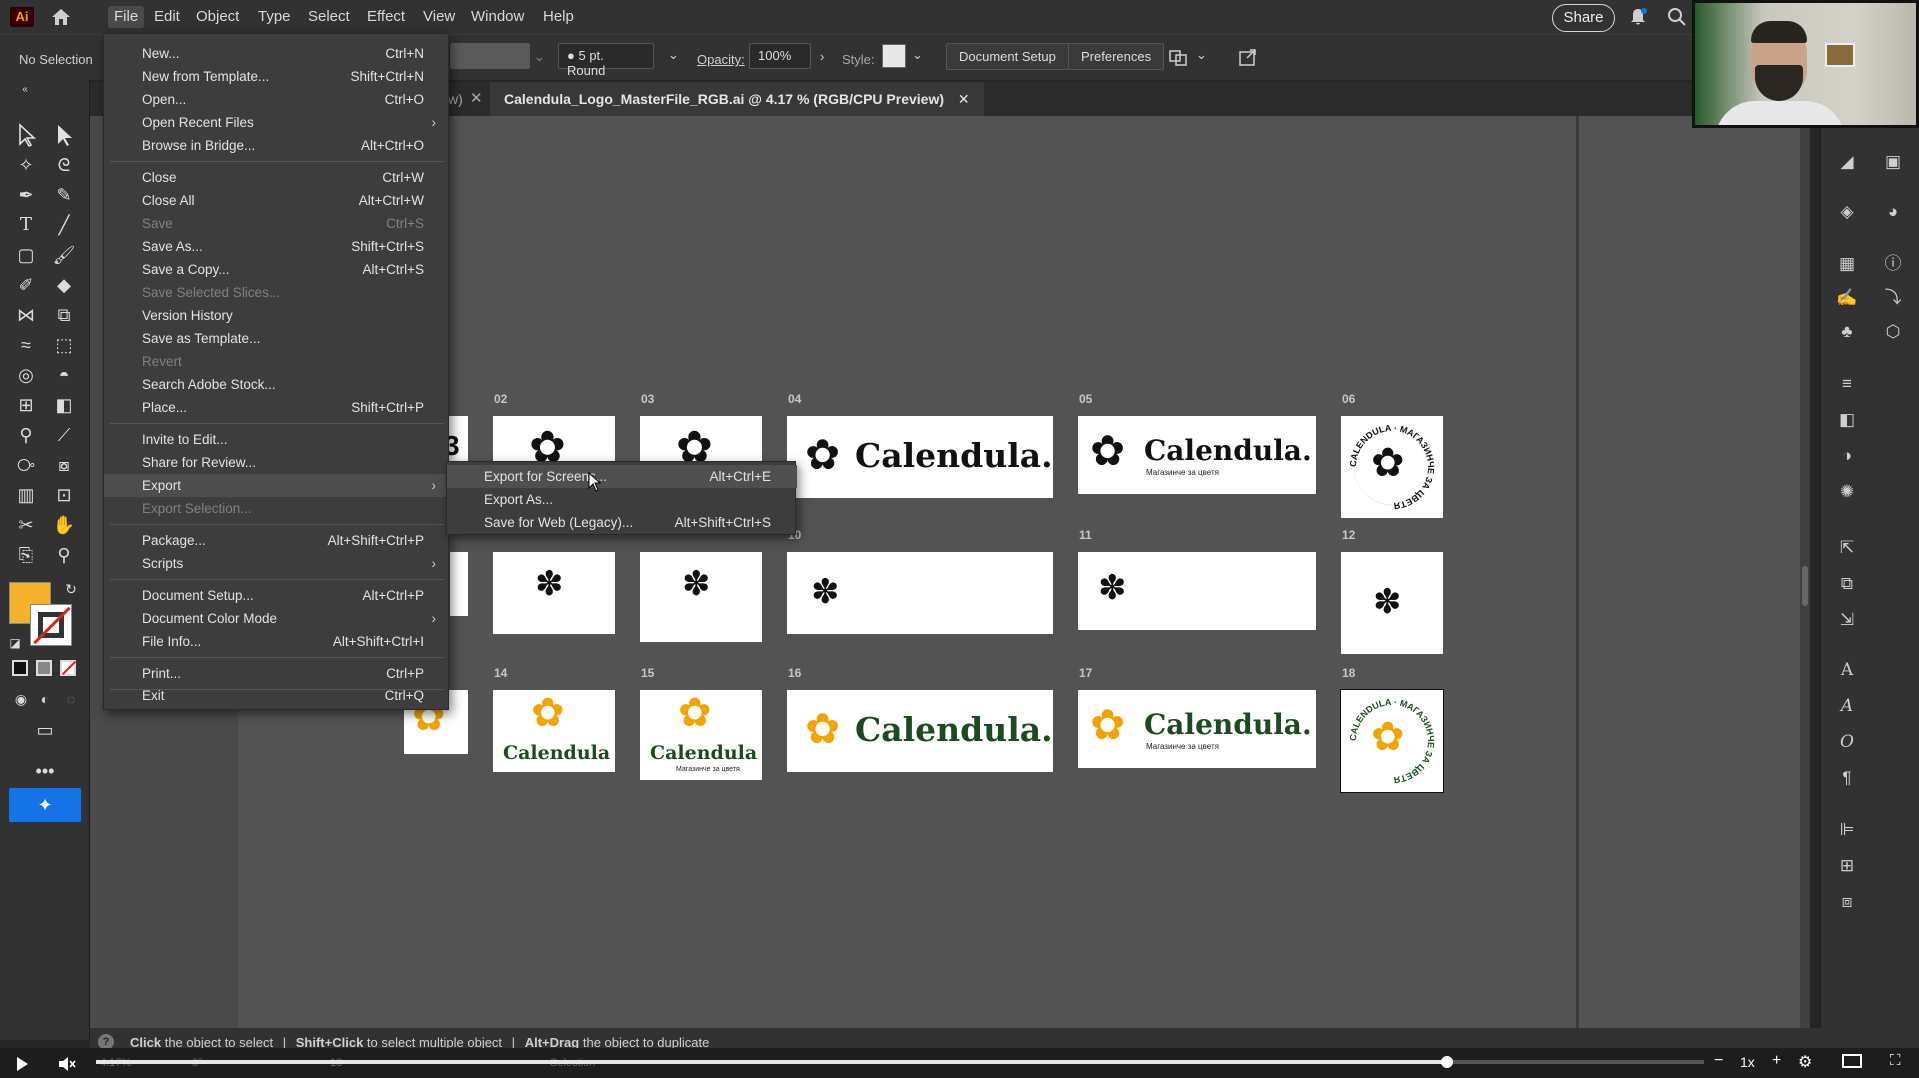  Describe the element at coordinates (1852, 1061) in the screenshot. I see `theater-mode-icon` at that location.